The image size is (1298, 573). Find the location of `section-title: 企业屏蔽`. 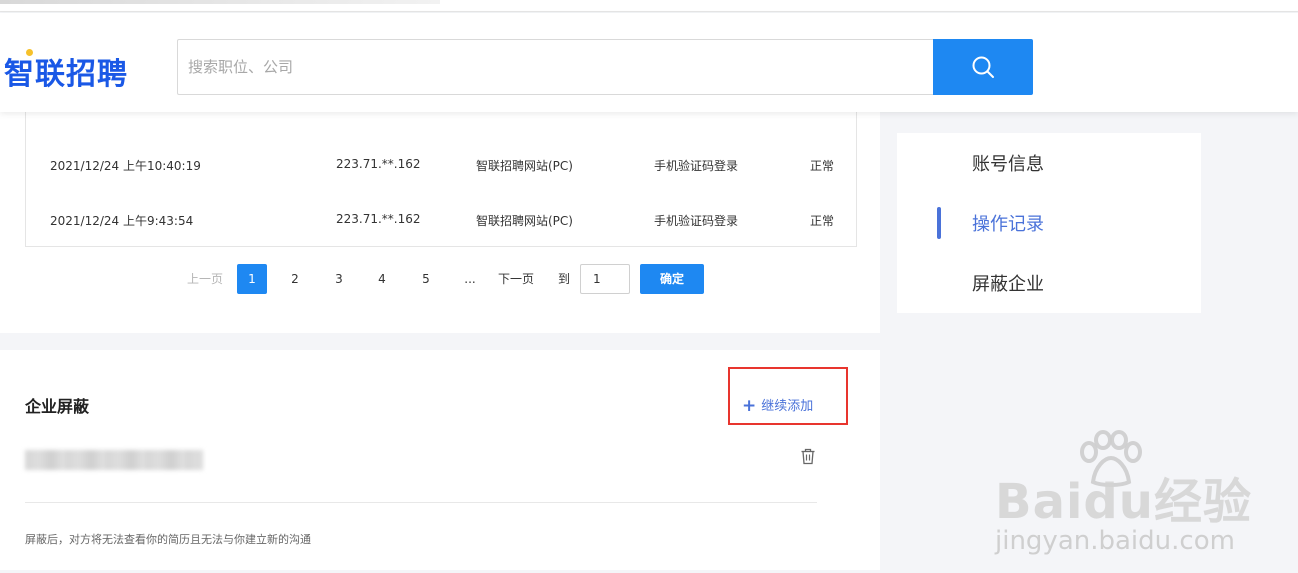

section-title: 企业屏蔽 is located at coordinates (57, 406).